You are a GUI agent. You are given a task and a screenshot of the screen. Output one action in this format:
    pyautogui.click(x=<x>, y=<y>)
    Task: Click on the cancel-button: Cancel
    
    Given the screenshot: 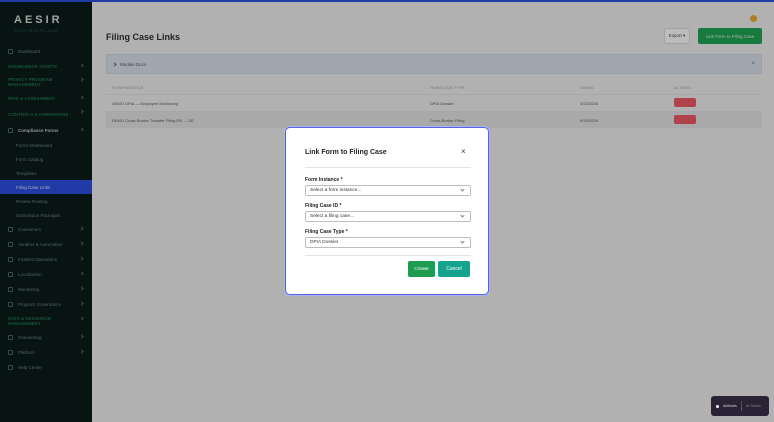 What is the action you would take?
    pyautogui.click(x=454, y=269)
    